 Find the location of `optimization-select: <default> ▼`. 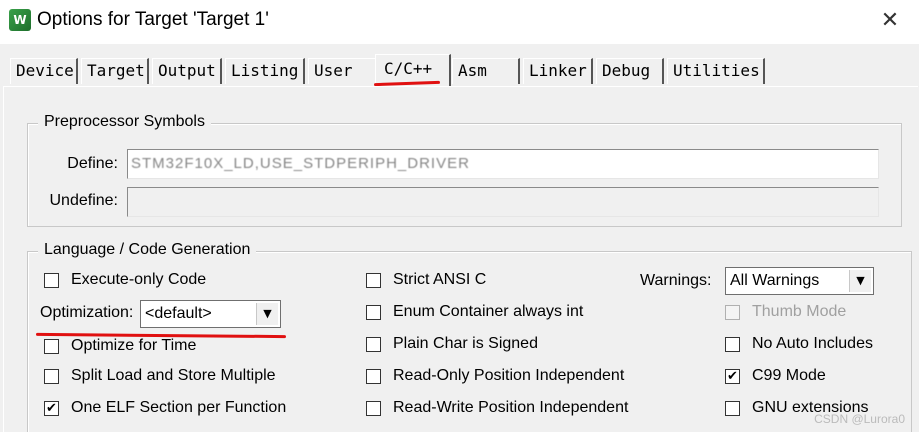

optimization-select: <default> ▼ is located at coordinates (210, 314).